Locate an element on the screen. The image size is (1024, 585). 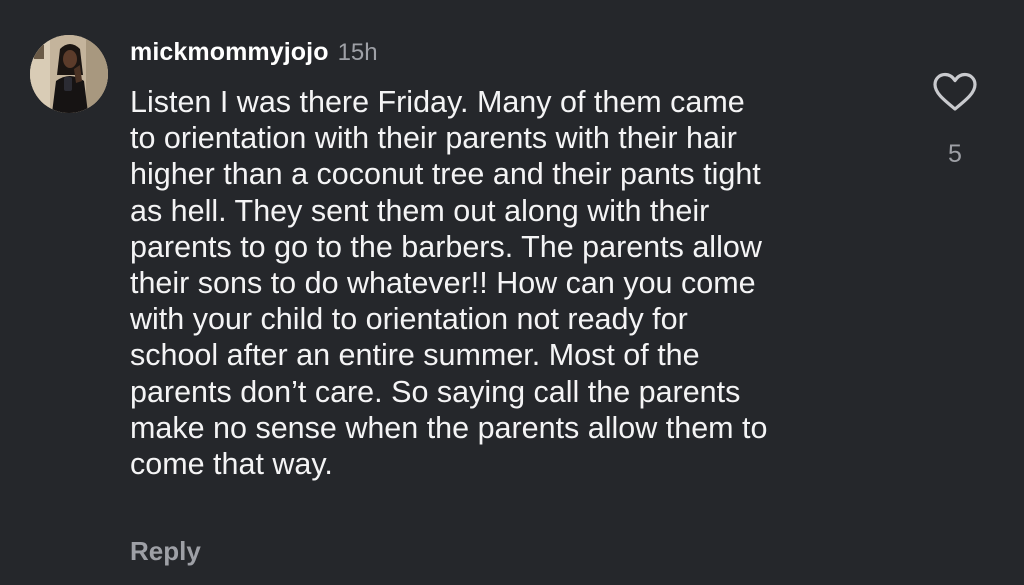
heart-outline-icon is located at coordinates (955, 91).